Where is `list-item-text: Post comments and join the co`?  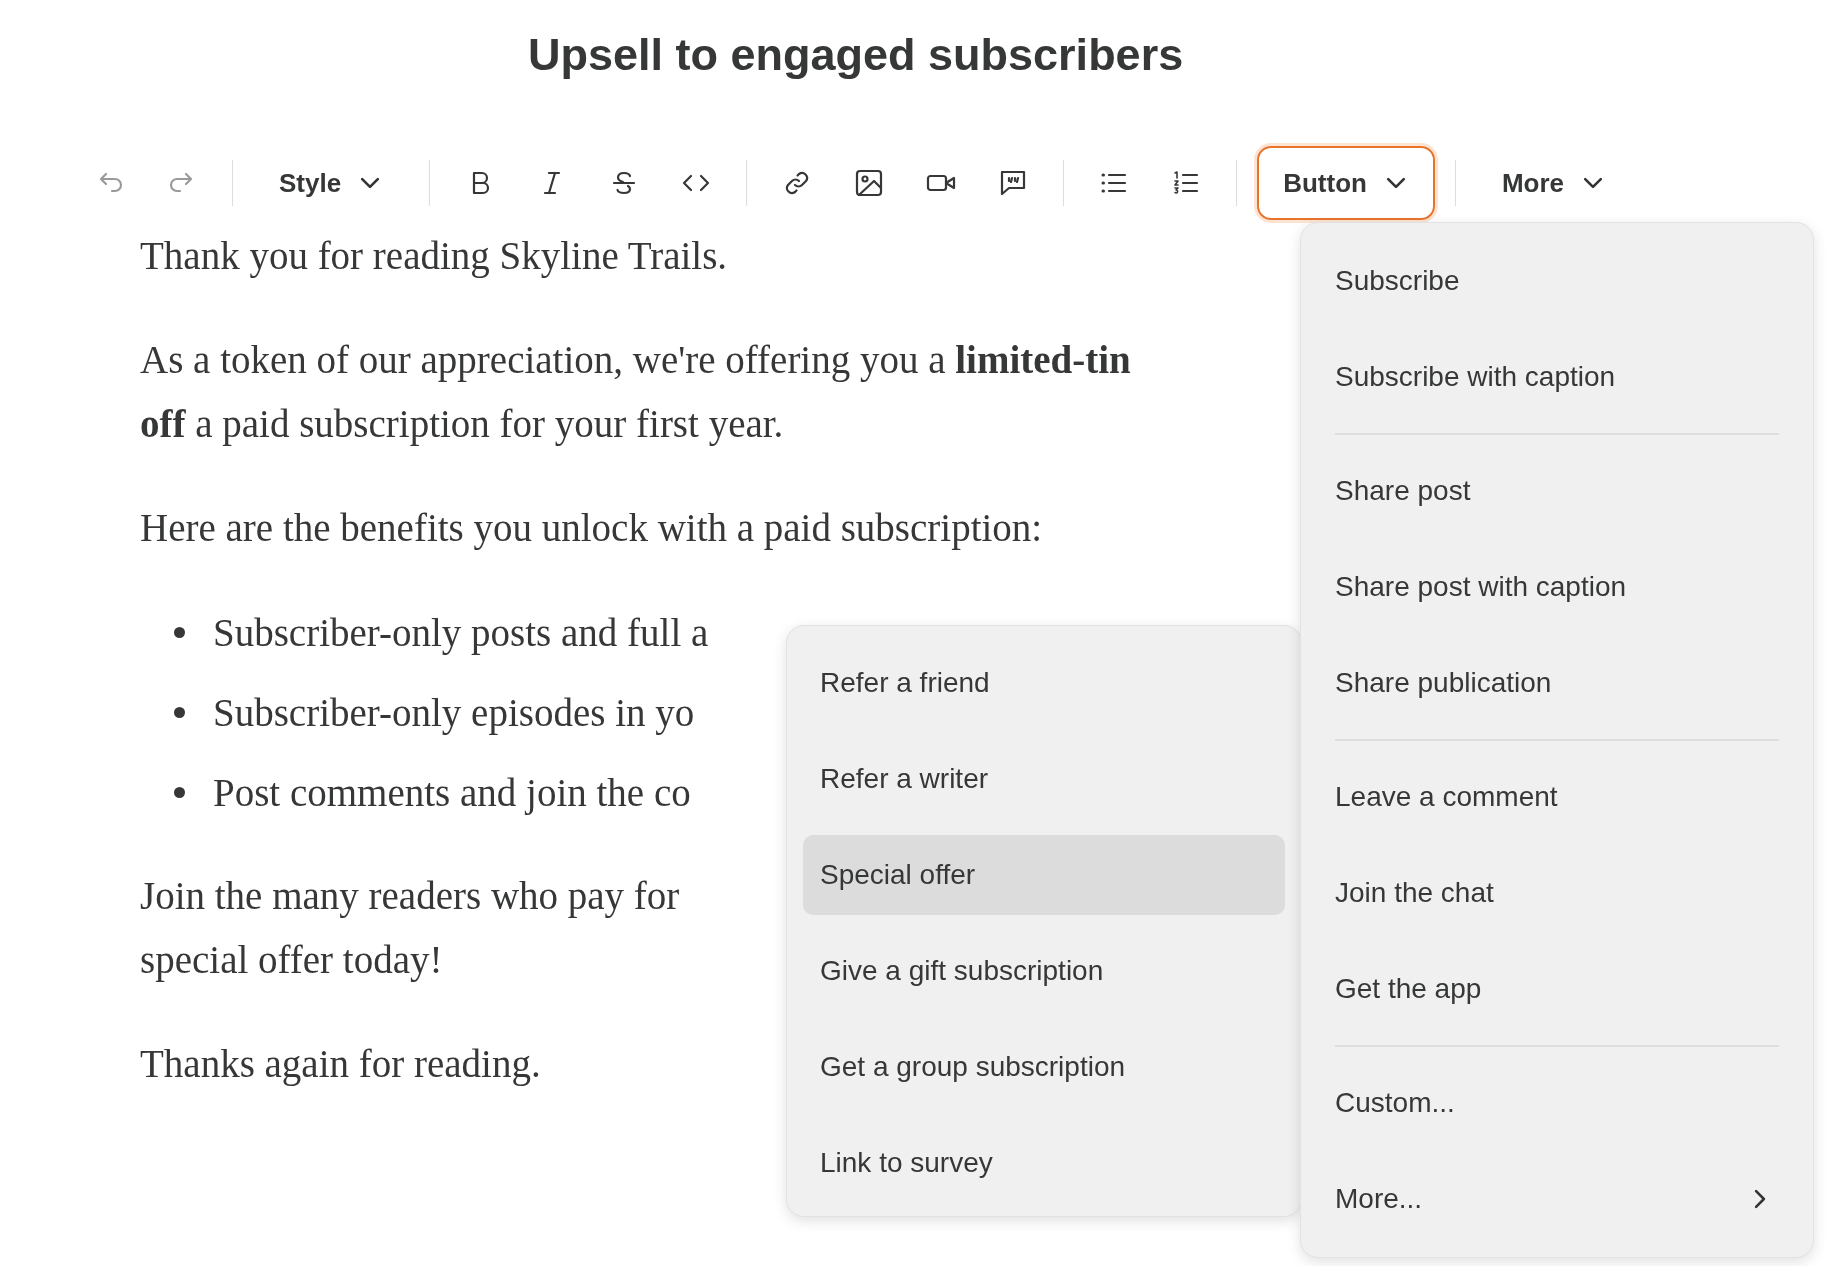 list-item-text: Post comments and join the co is located at coordinates (452, 792).